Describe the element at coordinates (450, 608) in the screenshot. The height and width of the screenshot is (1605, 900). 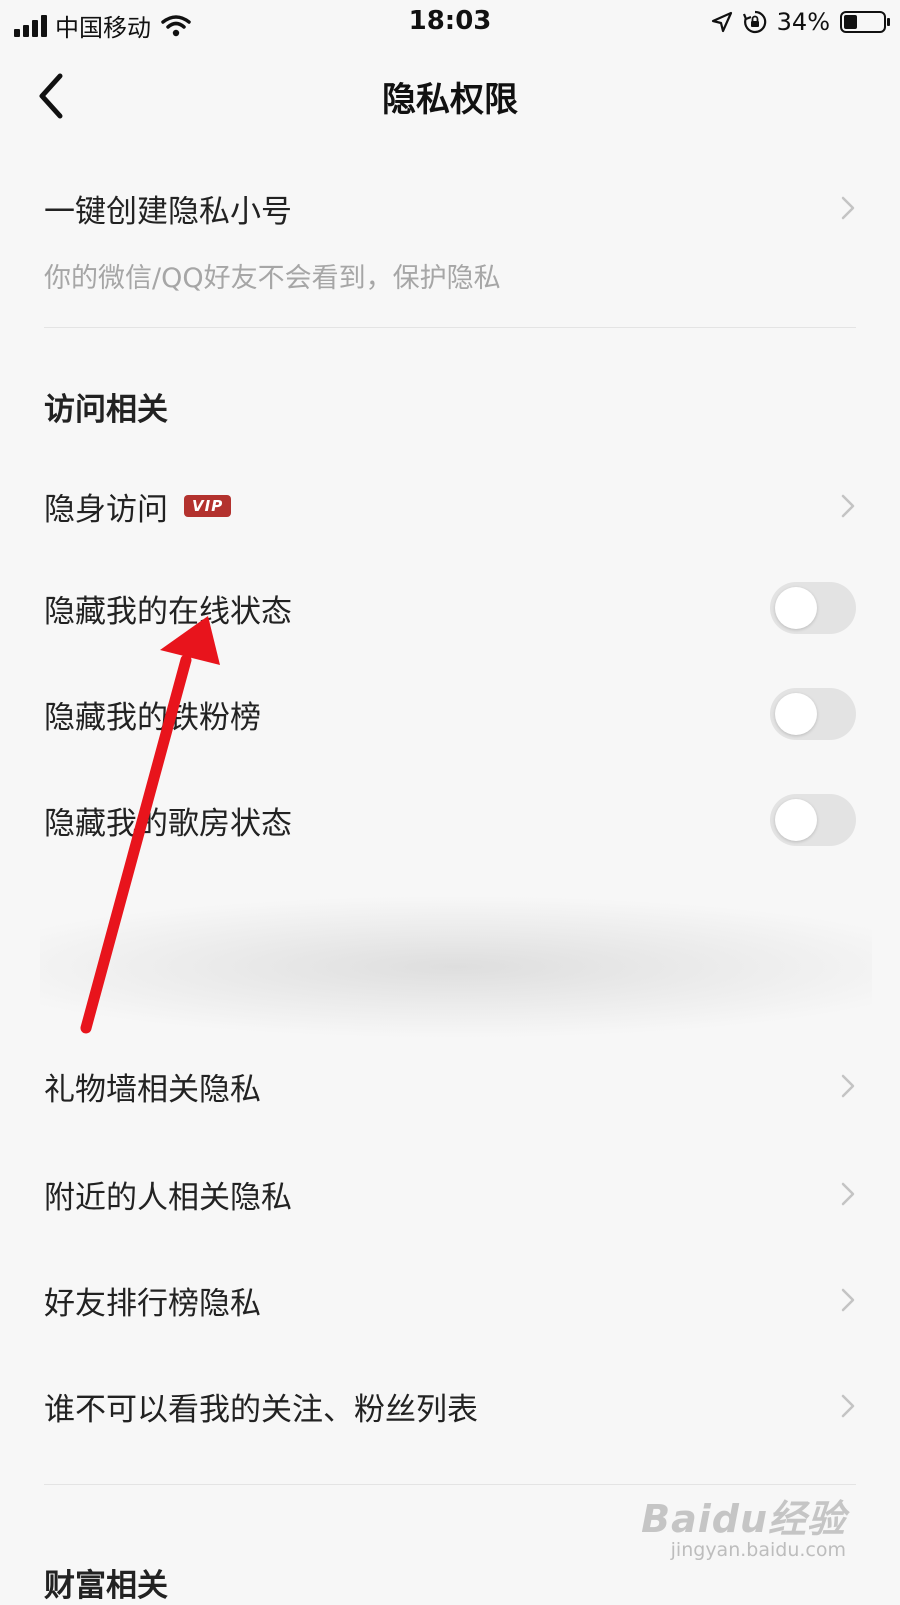
I see `hide-online-status-row: 隐藏我的在线状态` at that location.